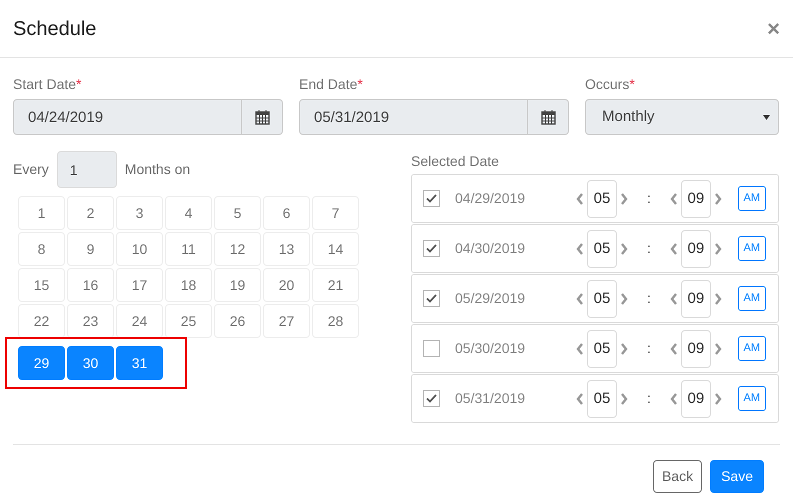  Describe the element at coordinates (766, 117) in the screenshot. I see `caret-icon` at that location.